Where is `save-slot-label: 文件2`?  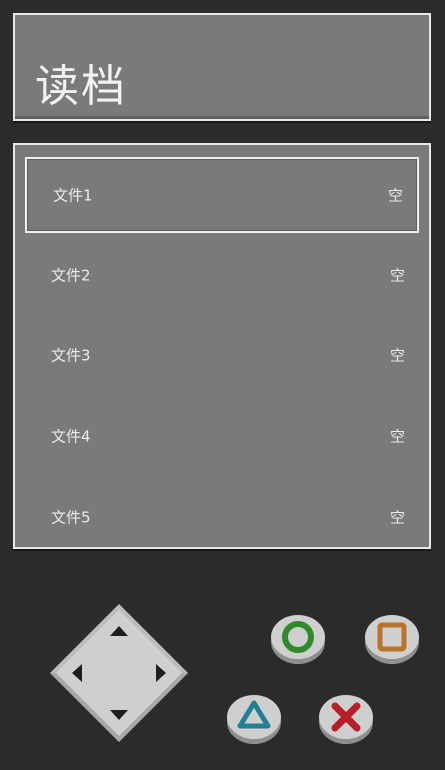
save-slot-label: 文件2 is located at coordinates (71, 275).